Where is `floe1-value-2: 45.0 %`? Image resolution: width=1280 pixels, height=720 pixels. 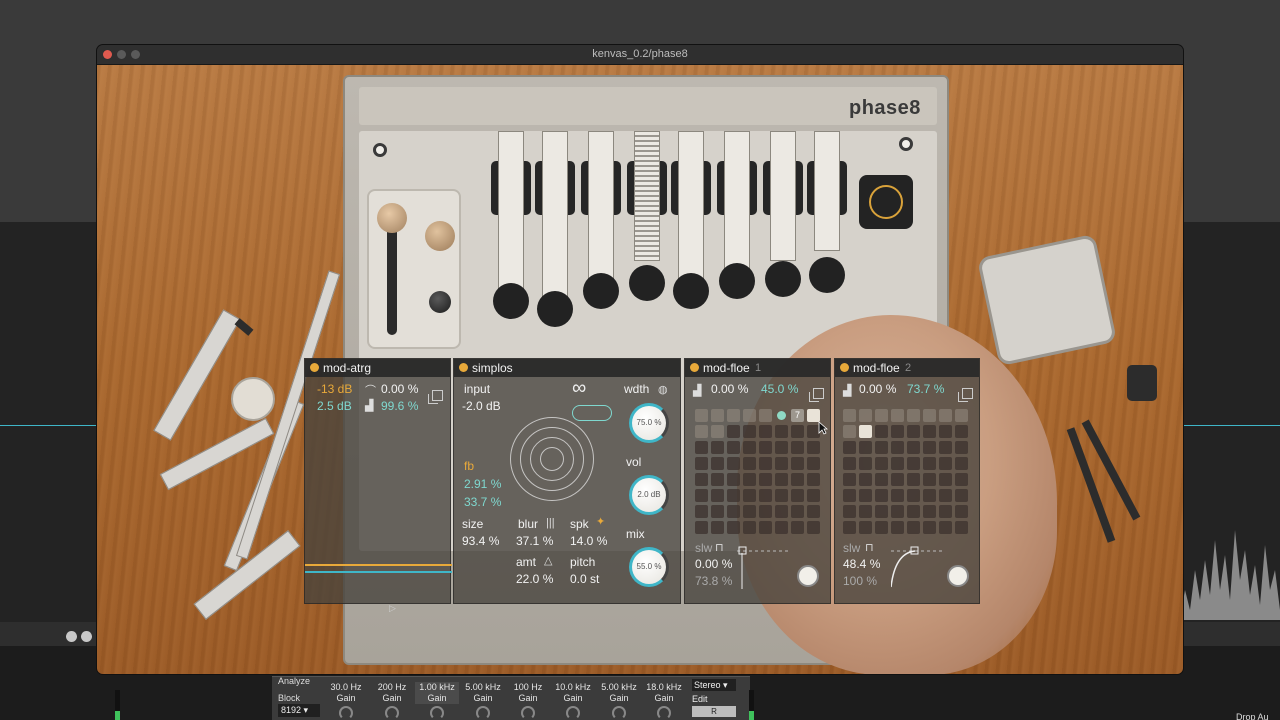
floe1-value-2: 45.0 % is located at coordinates (779, 389).